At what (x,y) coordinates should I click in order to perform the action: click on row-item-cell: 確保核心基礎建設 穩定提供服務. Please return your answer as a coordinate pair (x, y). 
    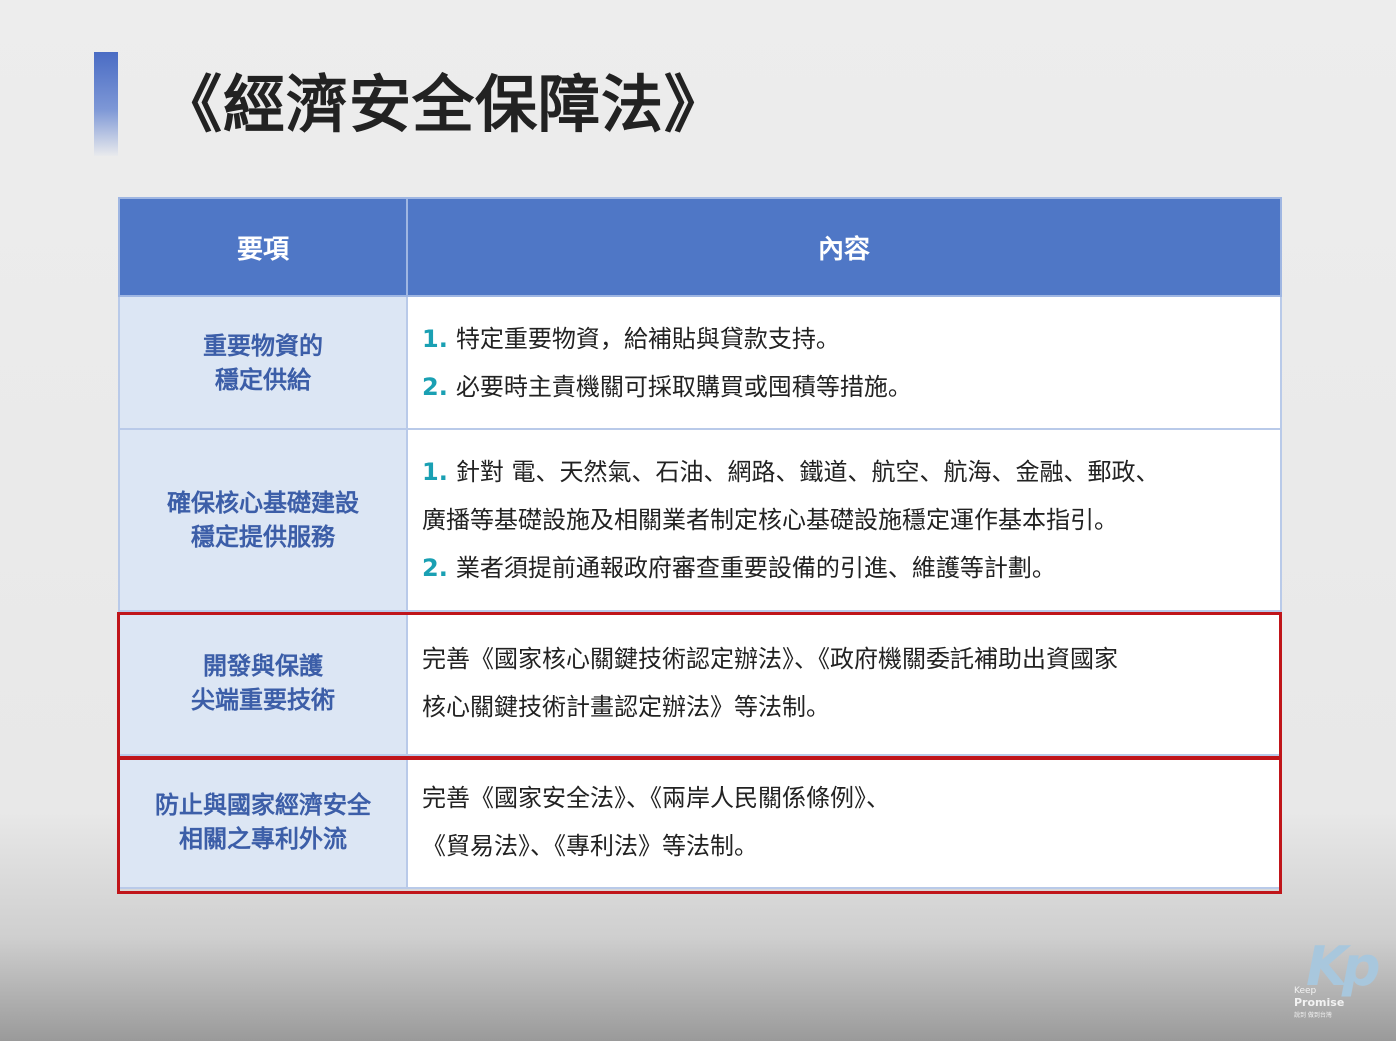
    Looking at the image, I should click on (263, 520).